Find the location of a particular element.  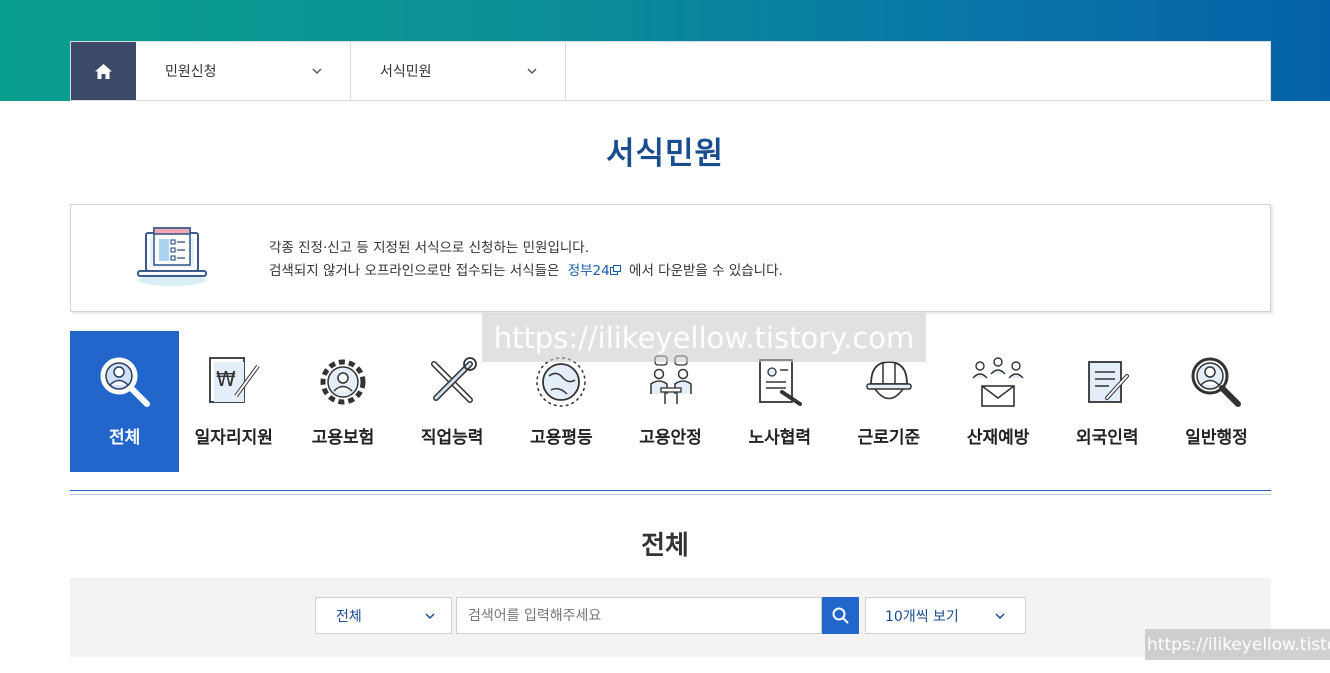

nav-dropdown-label: 서식민원 is located at coordinates (406, 72).